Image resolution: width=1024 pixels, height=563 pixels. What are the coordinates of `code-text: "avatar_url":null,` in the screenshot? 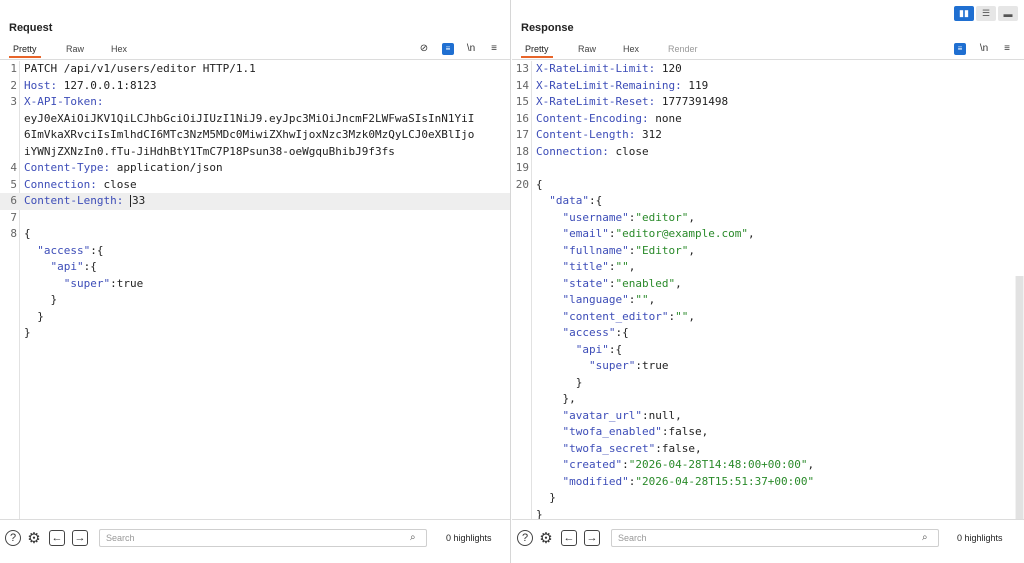 It's located at (622, 415).